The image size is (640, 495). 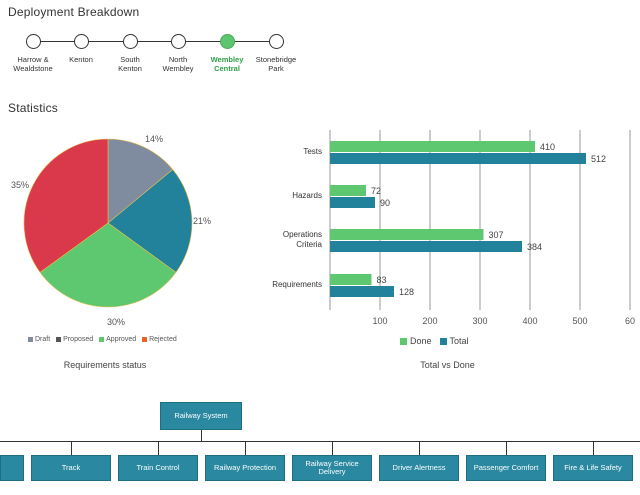 I want to click on org-child-label: Railway Service Delivery, so click(x=332, y=467).